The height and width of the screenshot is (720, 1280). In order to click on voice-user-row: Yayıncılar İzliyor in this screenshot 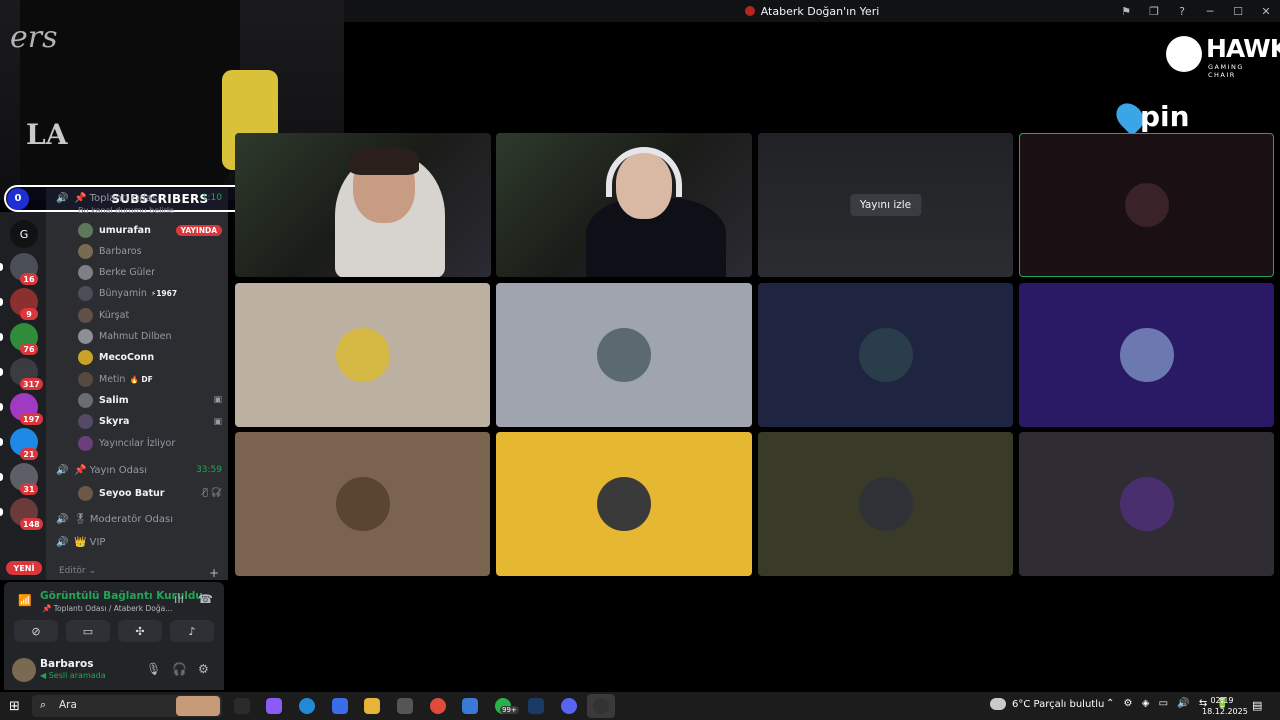, I will do `click(150, 443)`.